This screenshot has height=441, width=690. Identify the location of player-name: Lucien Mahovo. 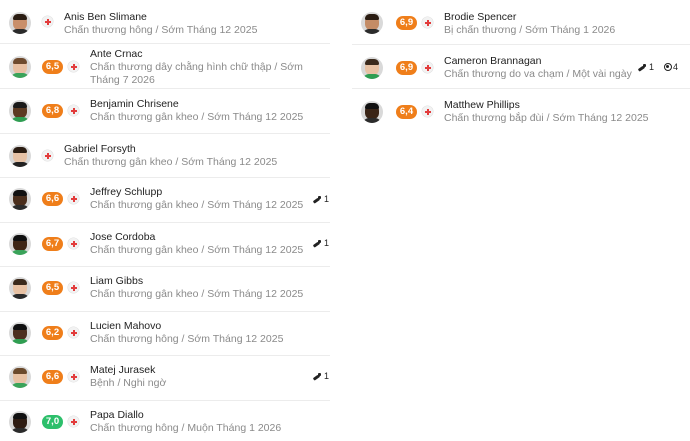
(126, 326).